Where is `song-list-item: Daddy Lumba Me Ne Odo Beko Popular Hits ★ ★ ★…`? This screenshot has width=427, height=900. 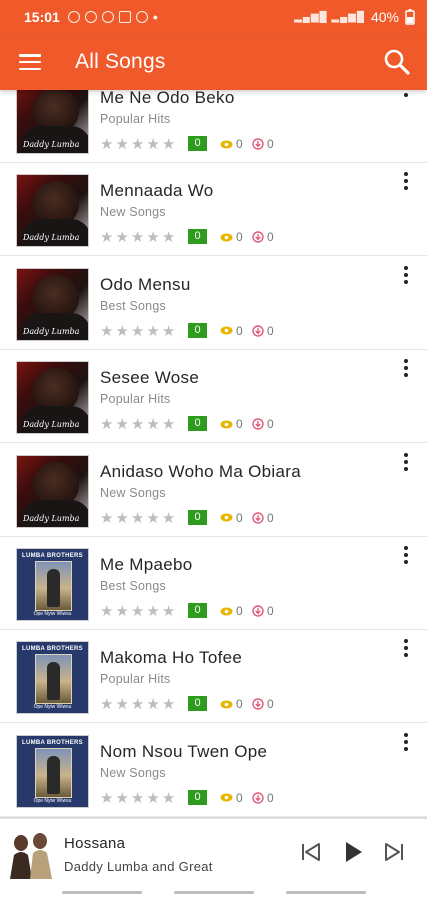 song-list-item: Daddy Lumba Me Ne Odo Beko Popular Hits ★ ★ ★… is located at coordinates (213, 126).